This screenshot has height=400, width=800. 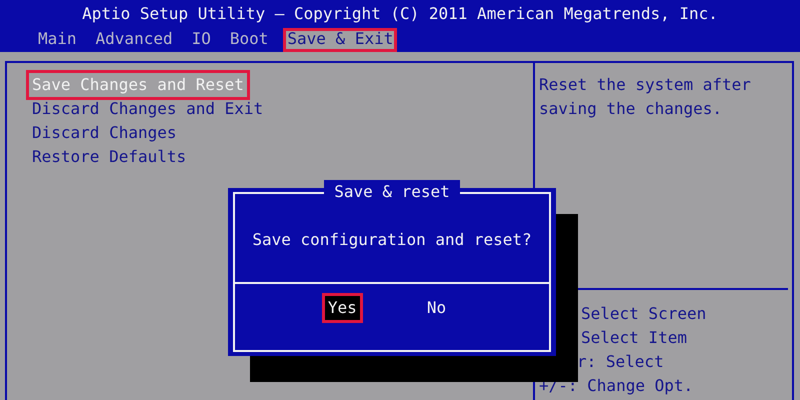 What do you see at coordinates (249, 40) in the screenshot?
I see `menu-tab: Boot` at bounding box center [249, 40].